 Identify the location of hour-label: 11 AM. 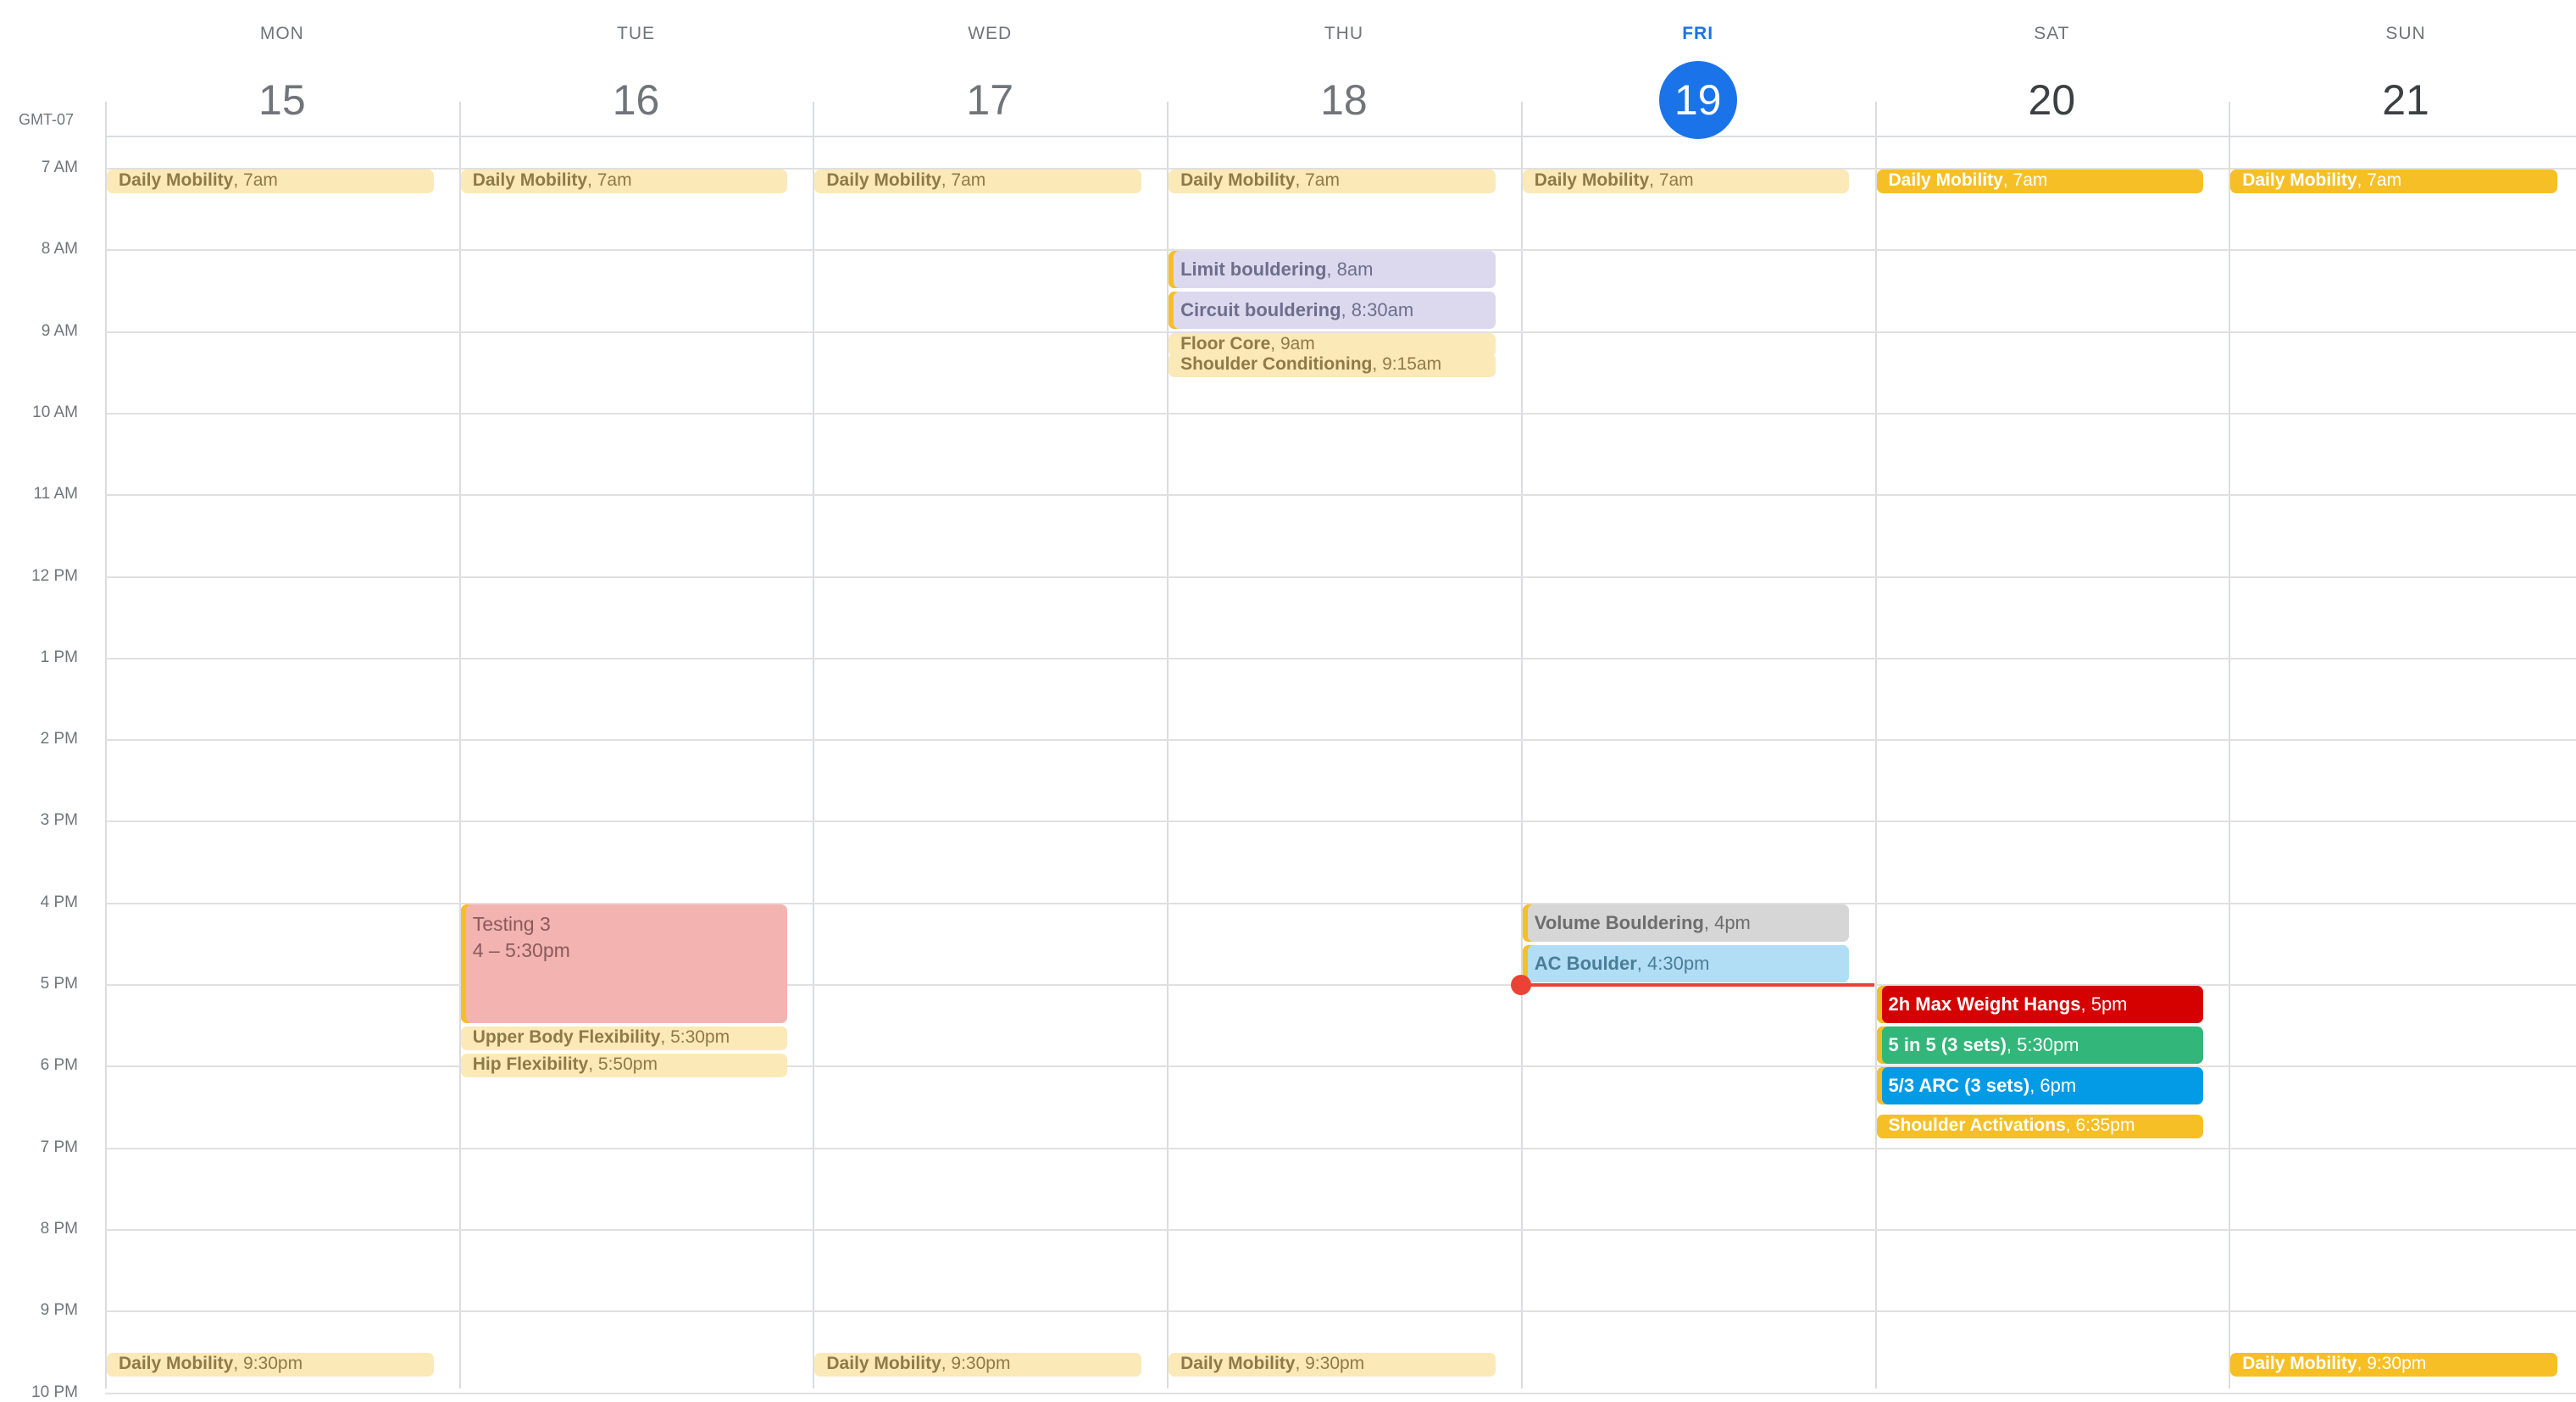
(55, 494).